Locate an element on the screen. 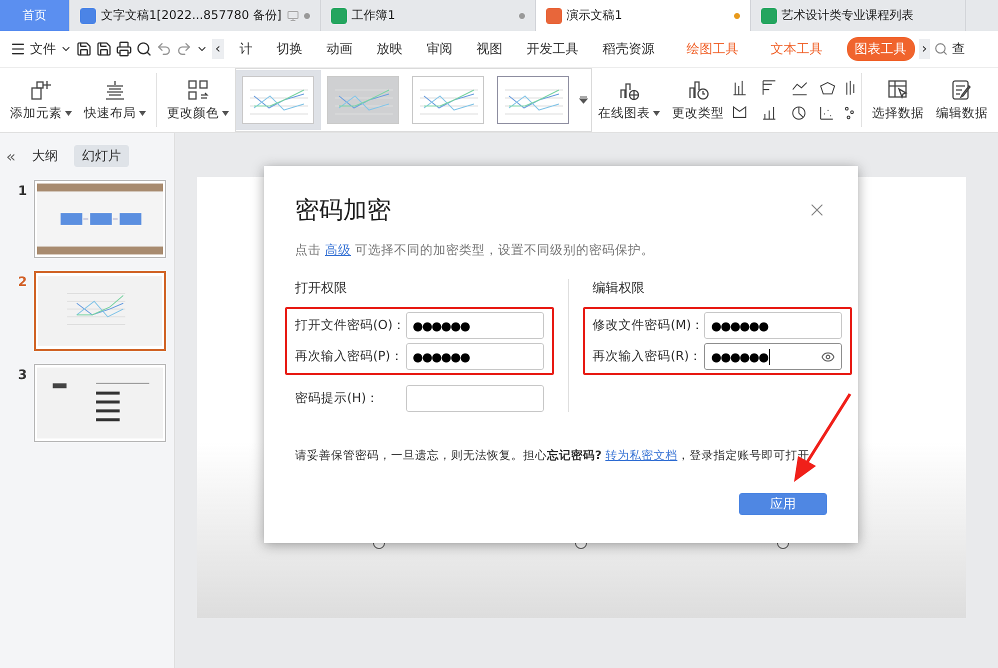 Image resolution: width=998 pixels, height=668 pixels. save-as-icon is located at coordinates (104, 49).